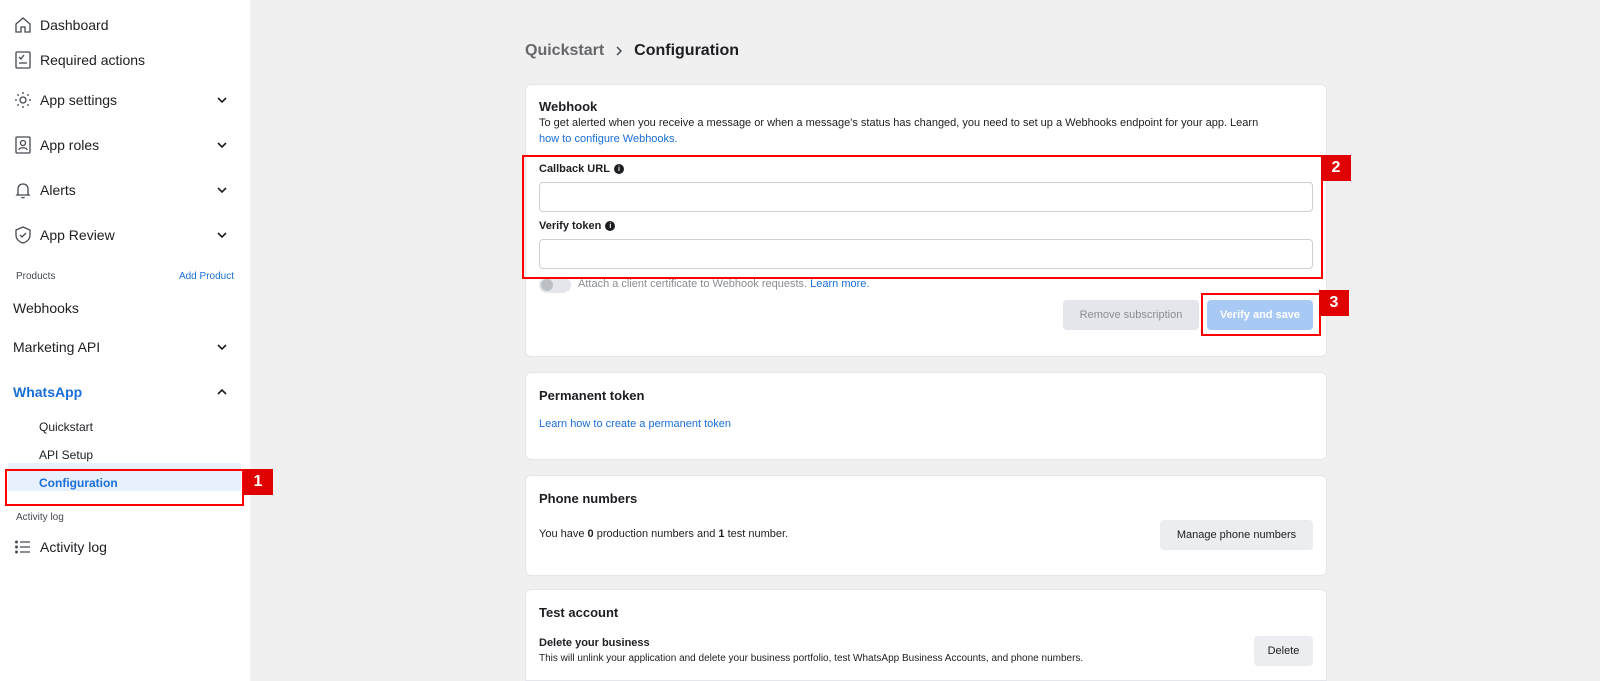 The image size is (1600, 681). I want to click on activity-section-label: Activity log, so click(40, 517).